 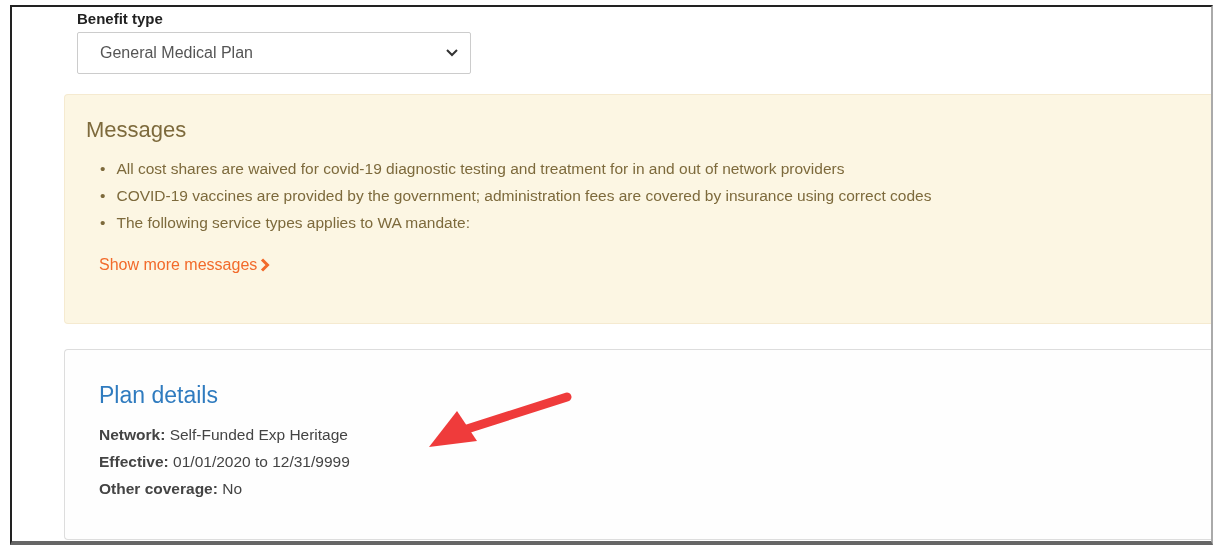 I want to click on detail-line: Other coverage: No, so click(x=171, y=488).